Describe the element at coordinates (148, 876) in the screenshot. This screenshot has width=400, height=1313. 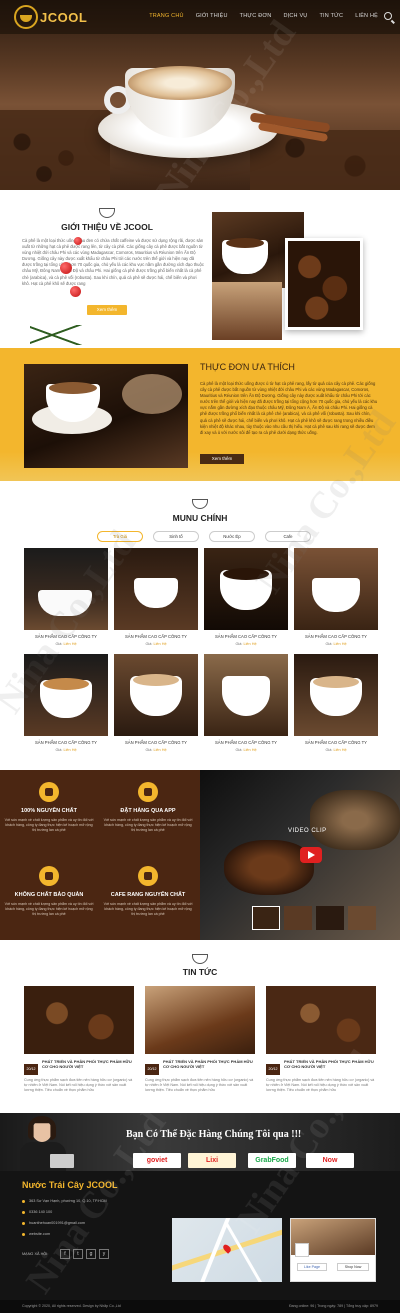
I see `coffee-bean-icon` at that location.